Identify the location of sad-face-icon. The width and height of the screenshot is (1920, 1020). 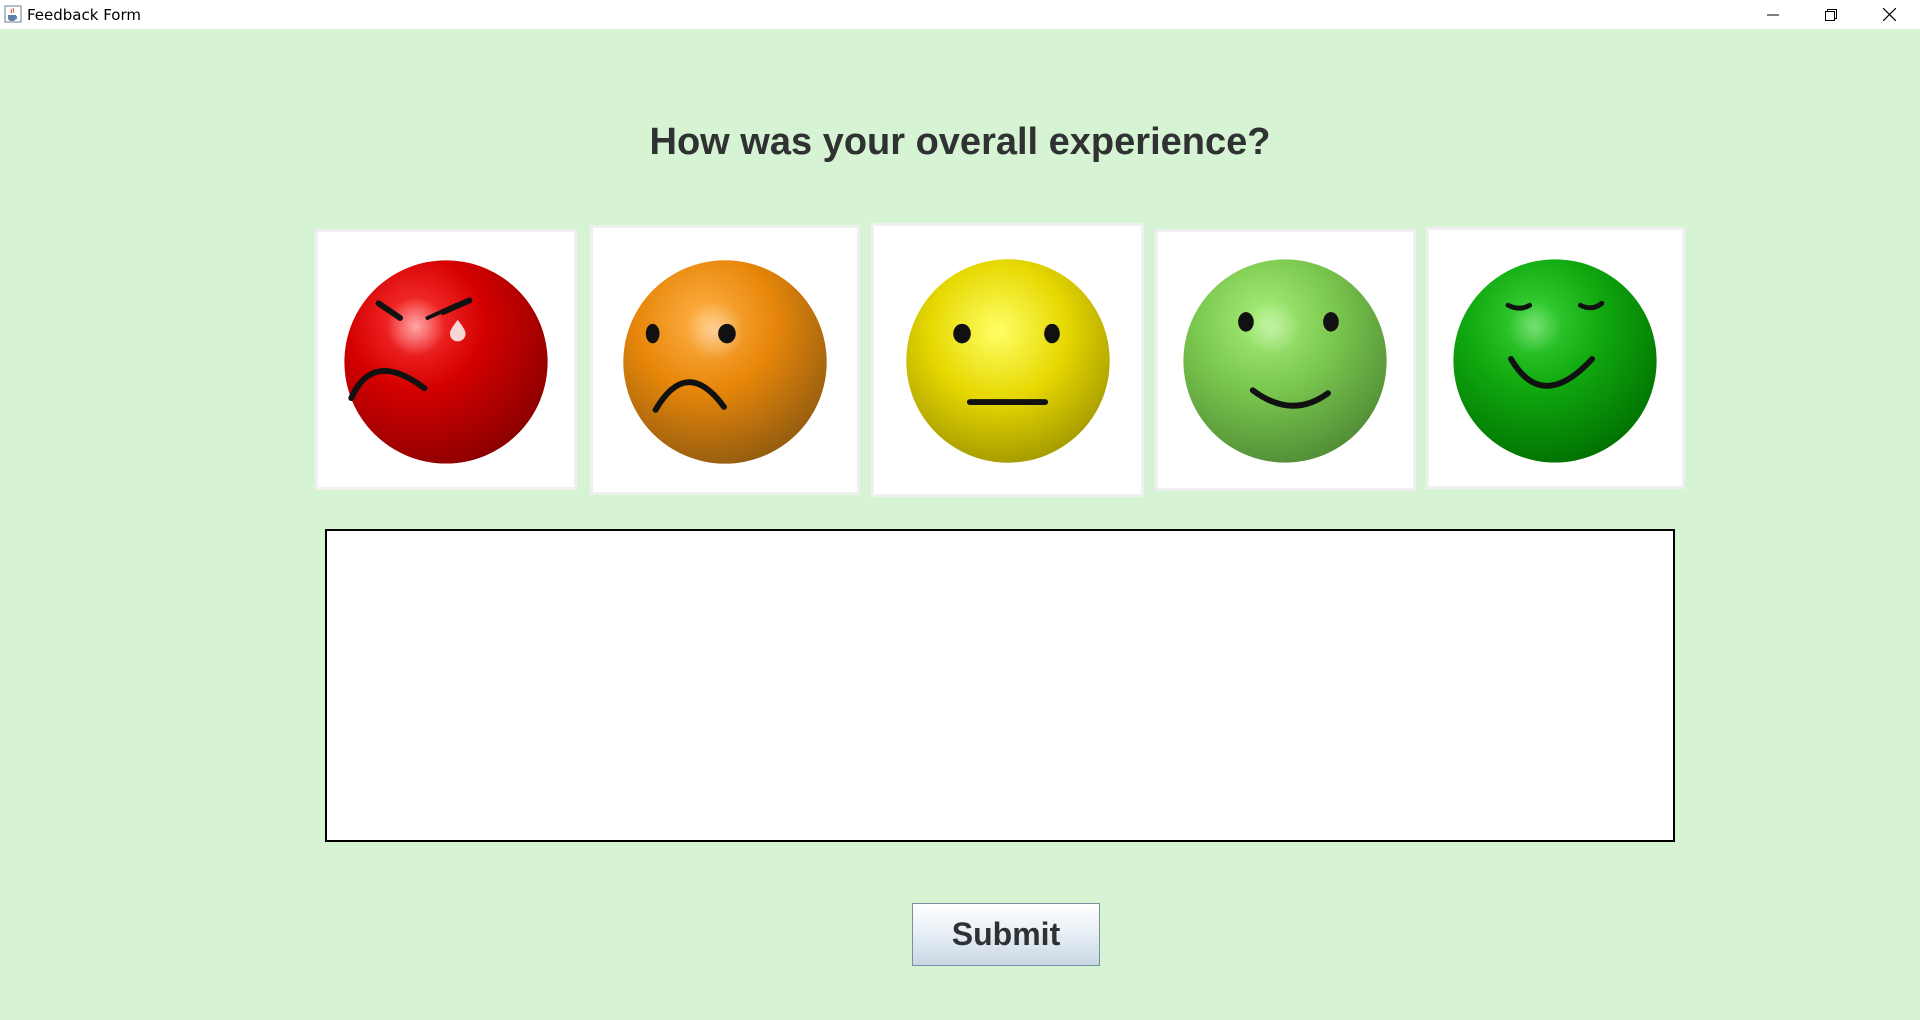
(725, 362).